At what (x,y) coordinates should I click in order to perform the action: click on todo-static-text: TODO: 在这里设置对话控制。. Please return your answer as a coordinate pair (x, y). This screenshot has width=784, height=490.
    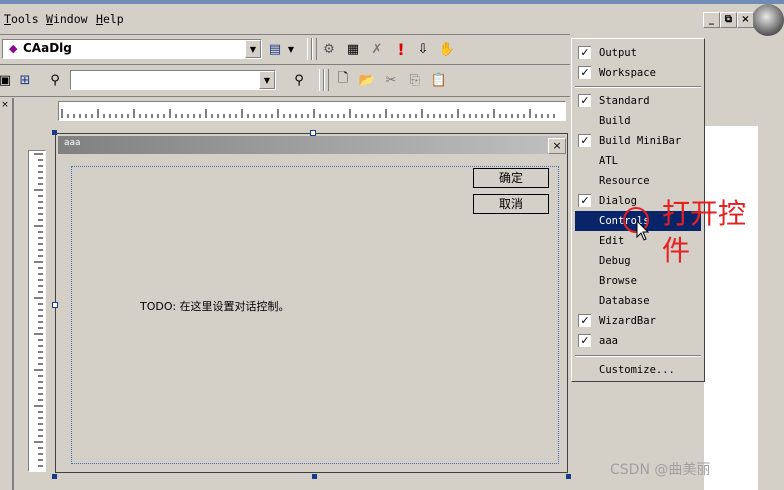
    Looking at the image, I should click on (215, 306).